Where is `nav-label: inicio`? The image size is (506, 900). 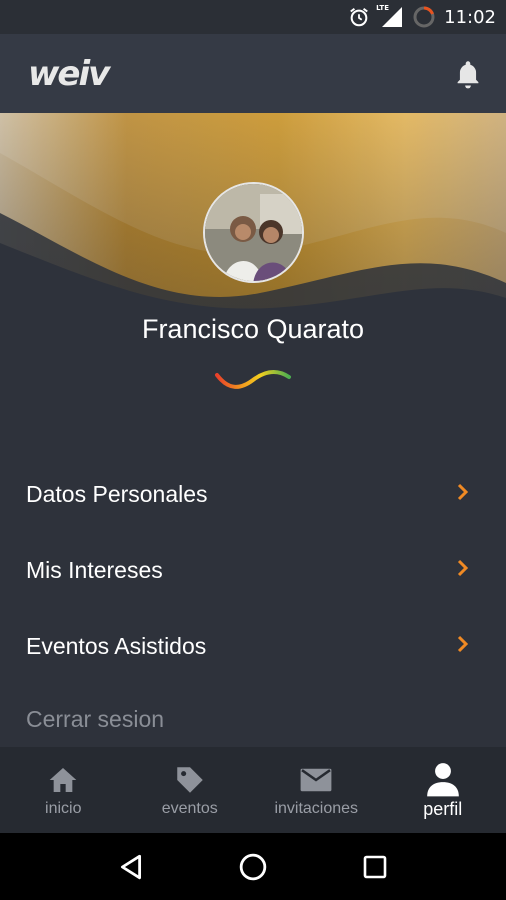
nav-label: inicio is located at coordinates (63, 808).